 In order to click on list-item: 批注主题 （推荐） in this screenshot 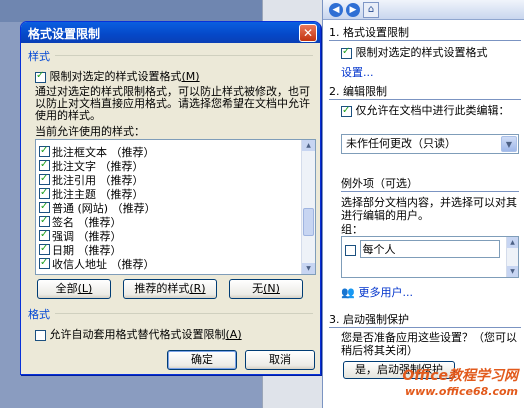, I will do `click(91, 193)`.